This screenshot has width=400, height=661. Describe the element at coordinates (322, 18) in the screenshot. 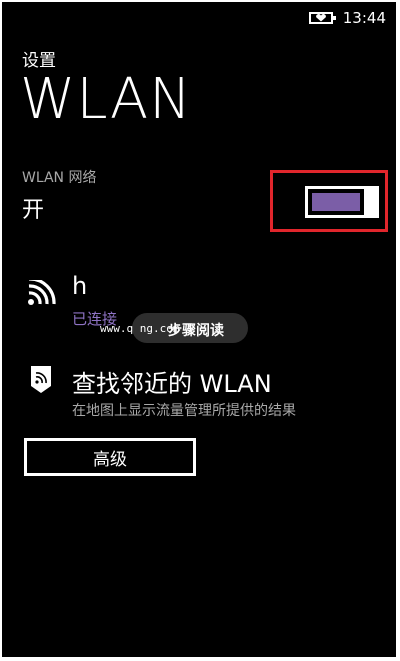

I see `battery-charging-icon` at that location.